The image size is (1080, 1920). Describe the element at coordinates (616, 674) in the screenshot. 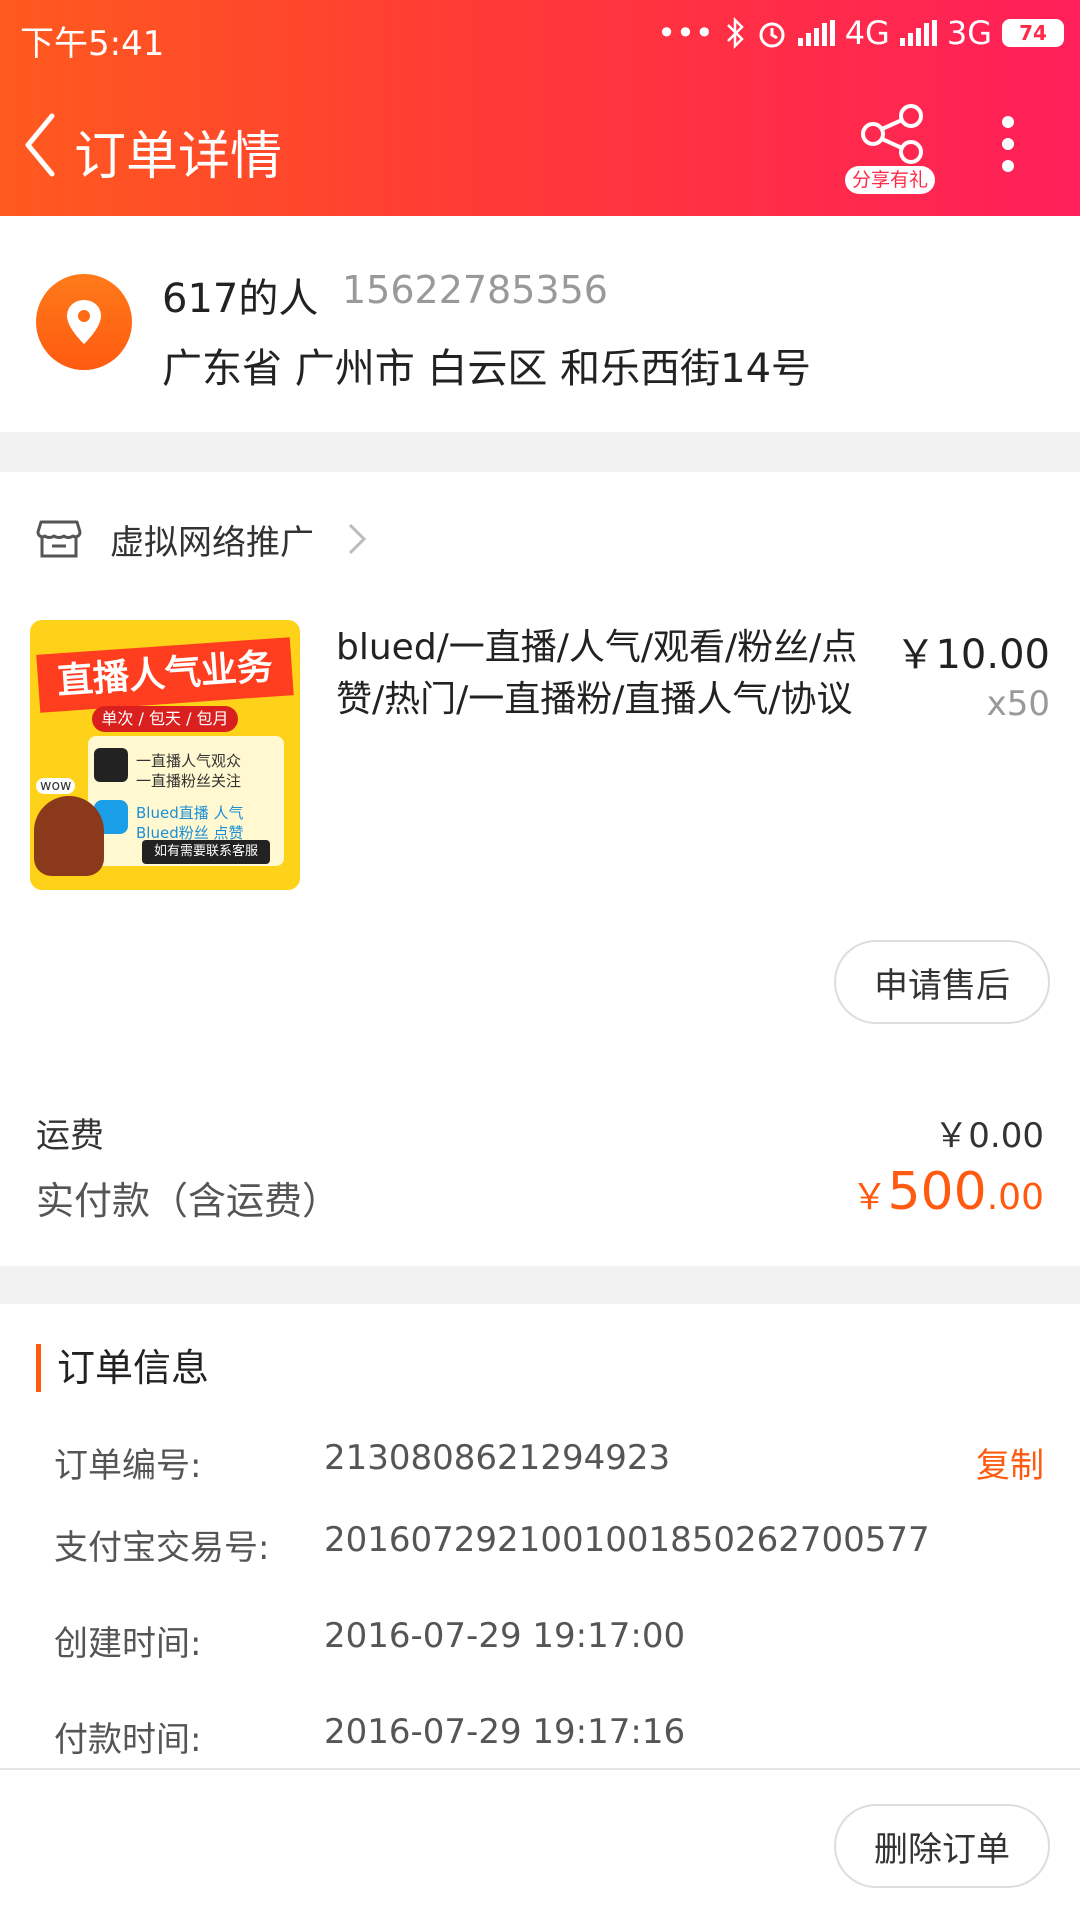

I see `product-title: blued/一直播/人气/观看/粉丝/点赞/热门/一直播粉/直播人气/协议` at that location.